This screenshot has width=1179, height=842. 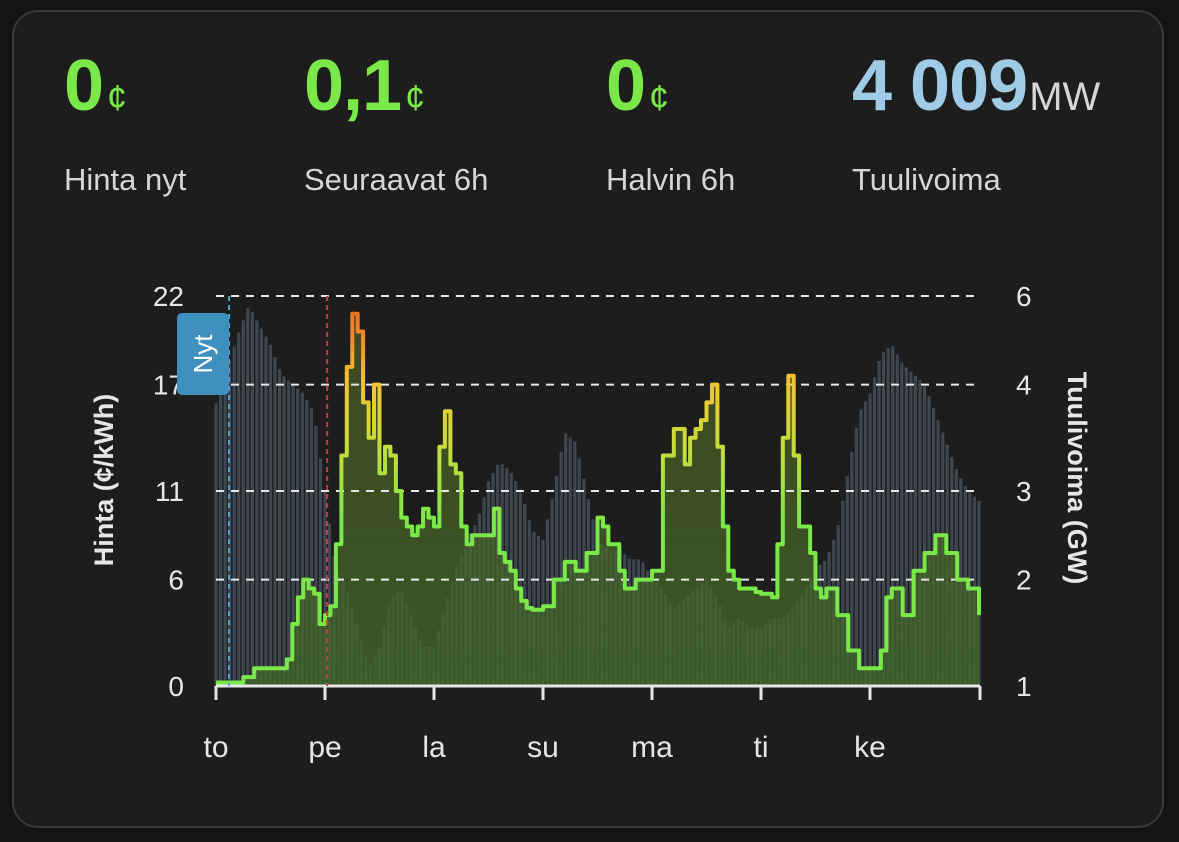 What do you see at coordinates (1077, 478) in the screenshot?
I see `y-right-axis-title: Tuulivoima (GW)` at bounding box center [1077, 478].